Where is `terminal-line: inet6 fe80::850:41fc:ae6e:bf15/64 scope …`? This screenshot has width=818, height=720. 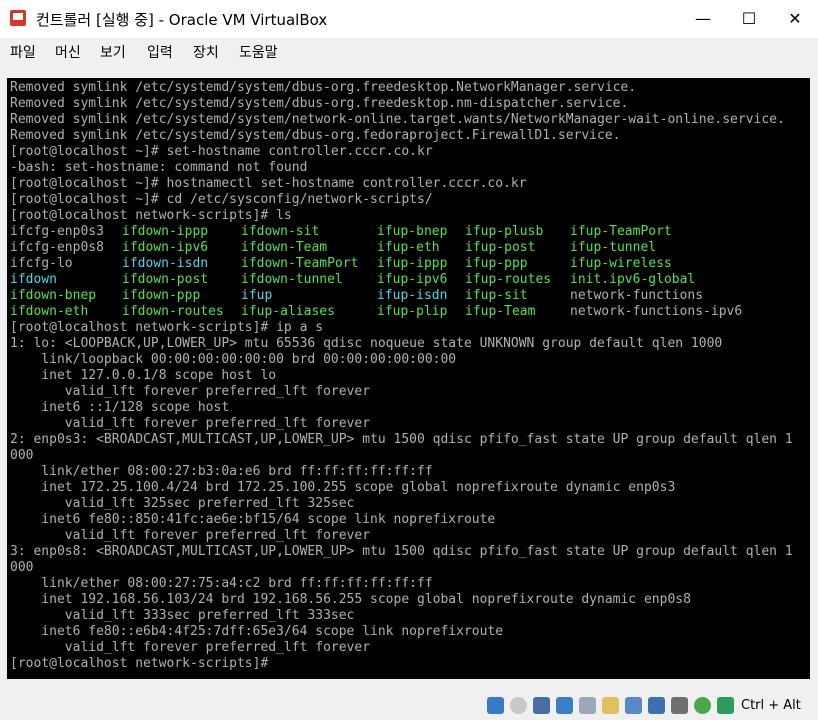
terminal-line: inet6 fe80::850:41fc:ae6e:bf15/64 scope … is located at coordinates (253, 519).